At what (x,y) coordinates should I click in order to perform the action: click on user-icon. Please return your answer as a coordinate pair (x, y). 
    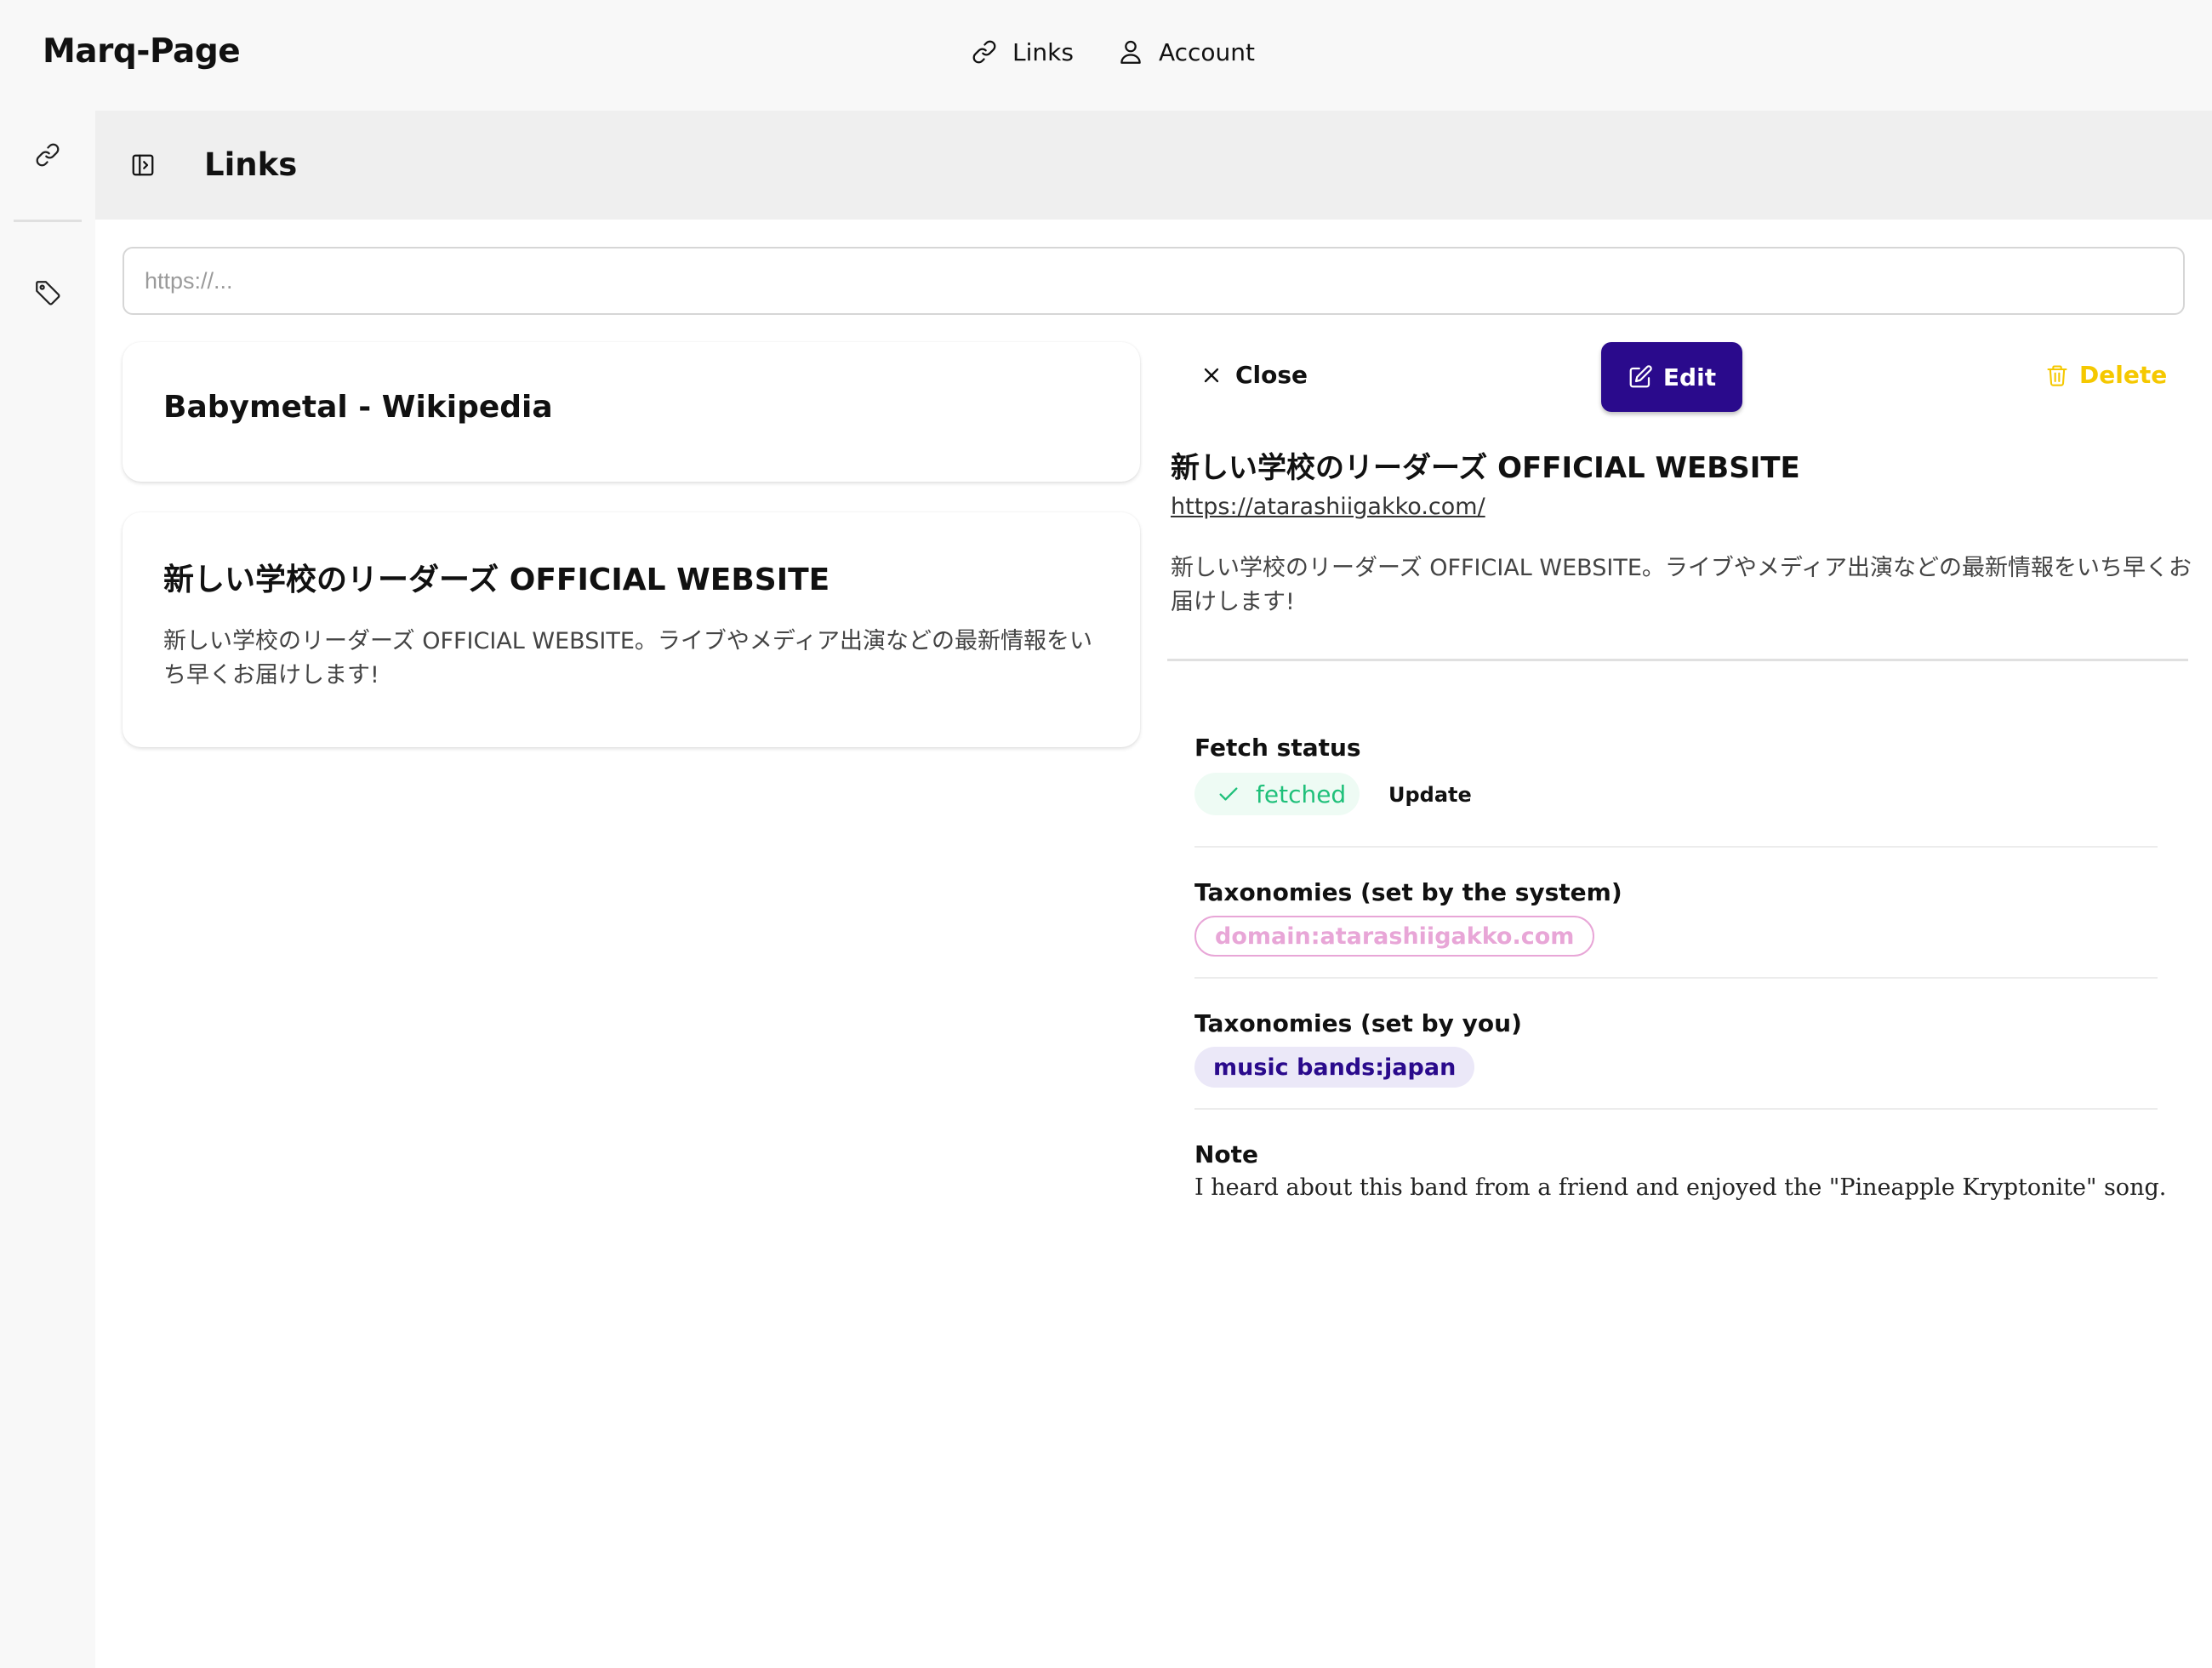
    Looking at the image, I should click on (1130, 52).